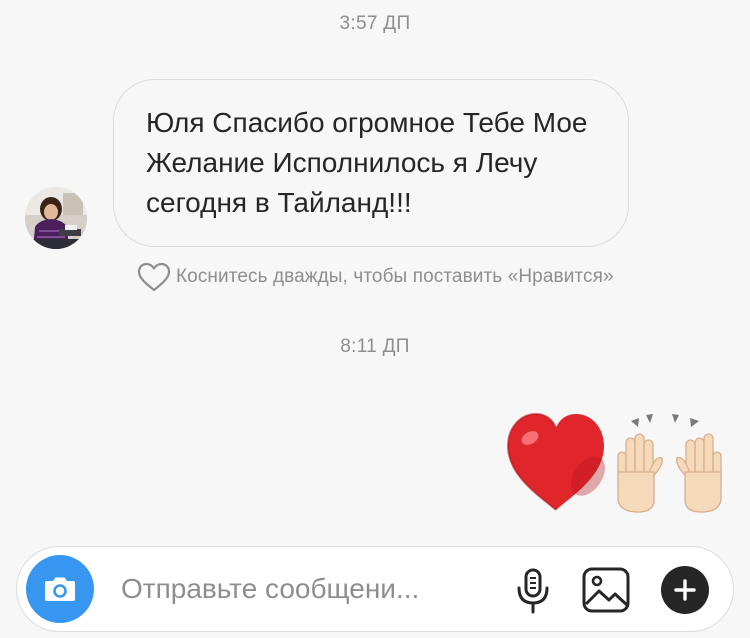  I want to click on microphone-icon, so click(533, 591).